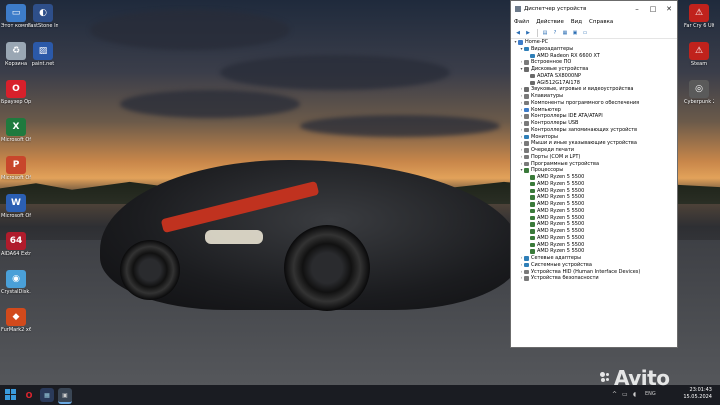  What do you see at coordinates (65, 396) in the screenshot?
I see `device-manager-taskbar-icon: ▣` at bounding box center [65, 396].